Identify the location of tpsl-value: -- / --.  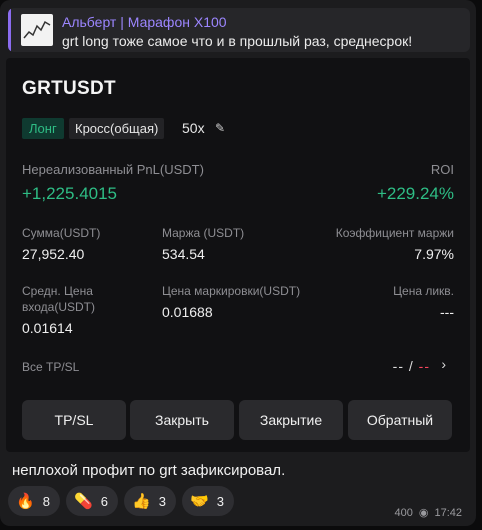
(411, 366).